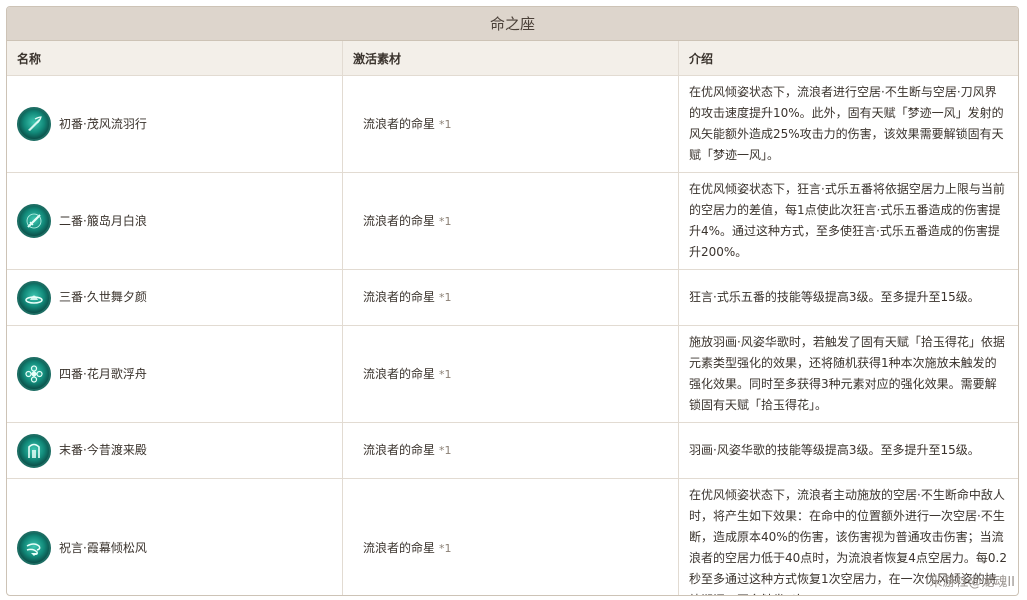  Describe the element at coordinates (34, 297) in the screenshot. I see `hat-icon` at that location.